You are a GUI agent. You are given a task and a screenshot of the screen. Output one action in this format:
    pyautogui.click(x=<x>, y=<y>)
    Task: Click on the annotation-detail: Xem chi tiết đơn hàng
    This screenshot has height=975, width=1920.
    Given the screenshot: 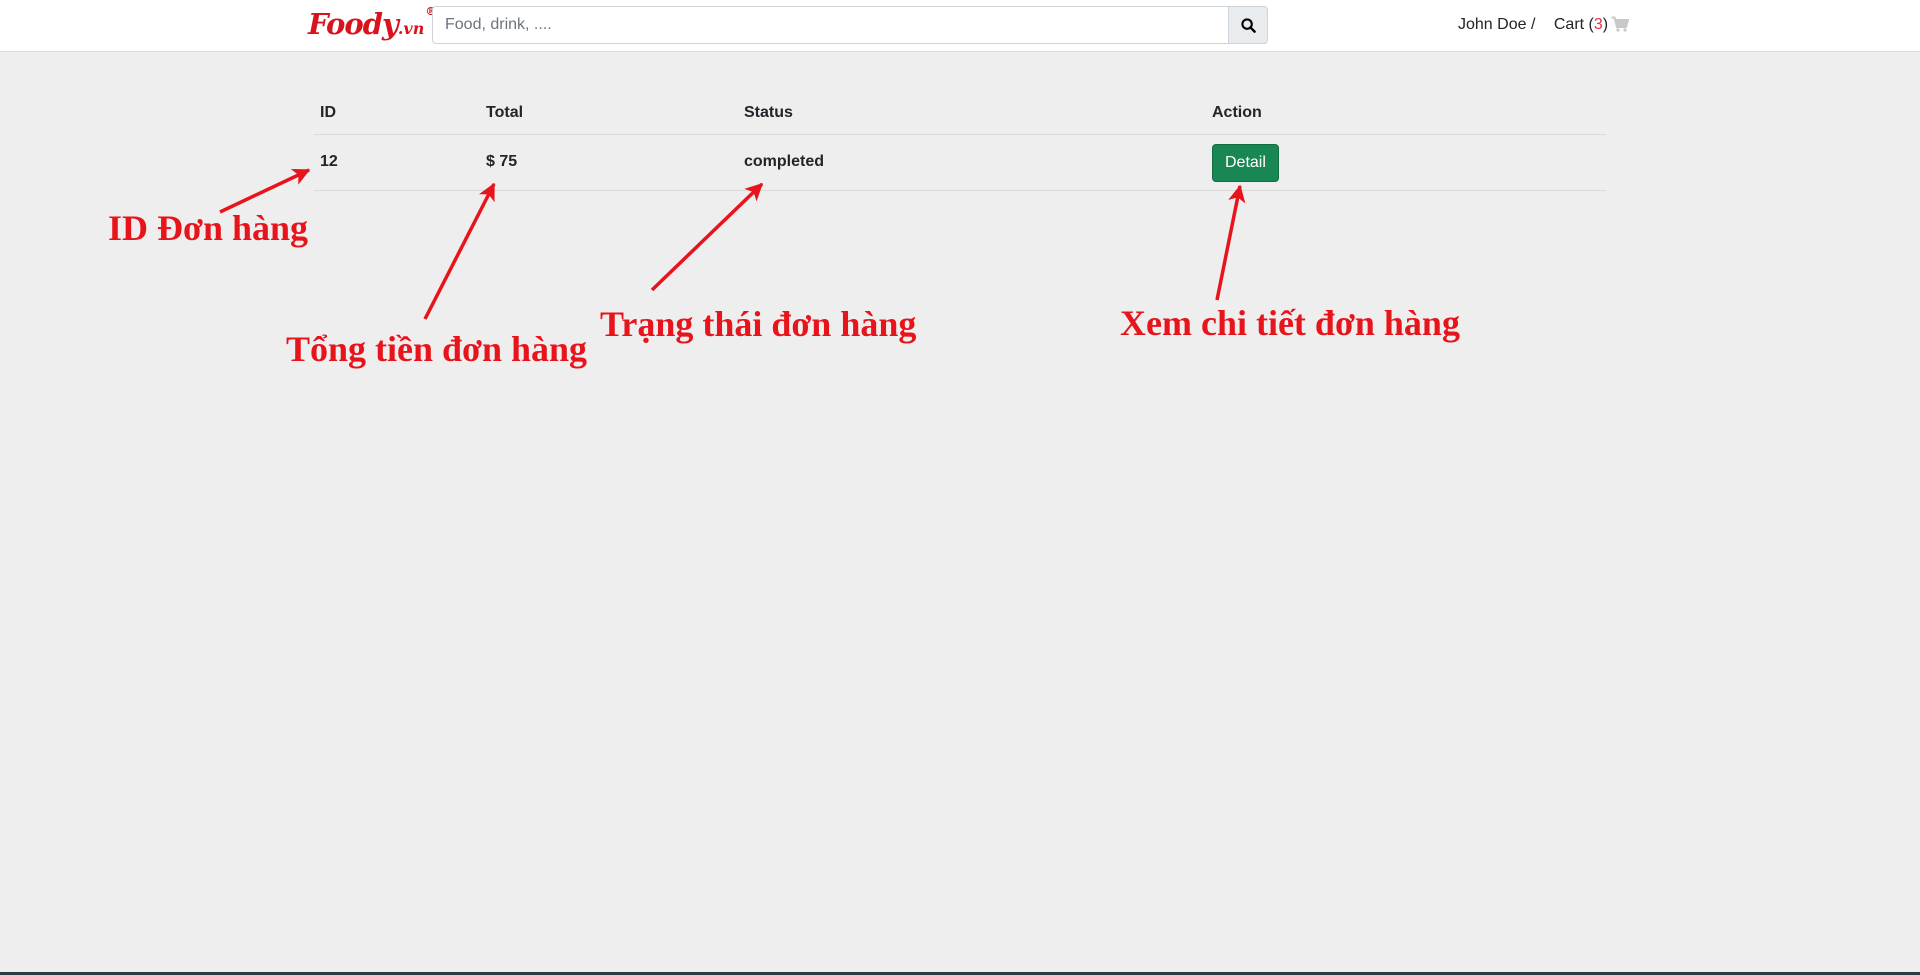 What is the action you would take?
    pyautogui.click(x=1290, y=323)
    